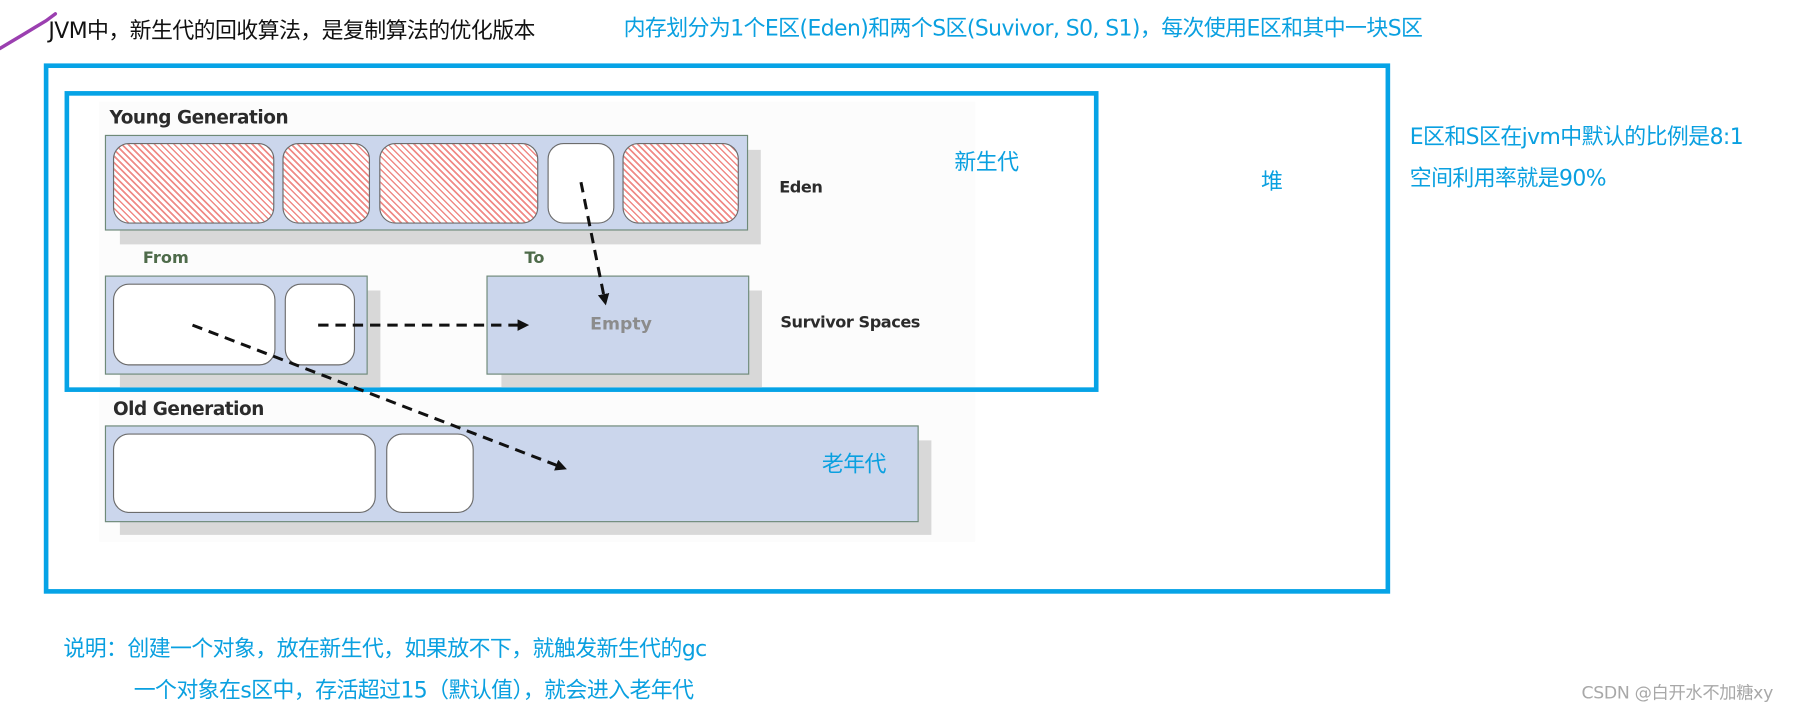 This screenshot has width=1804, height=709. I want to click on heap-cn-label: 堆, so click(1272, 182).